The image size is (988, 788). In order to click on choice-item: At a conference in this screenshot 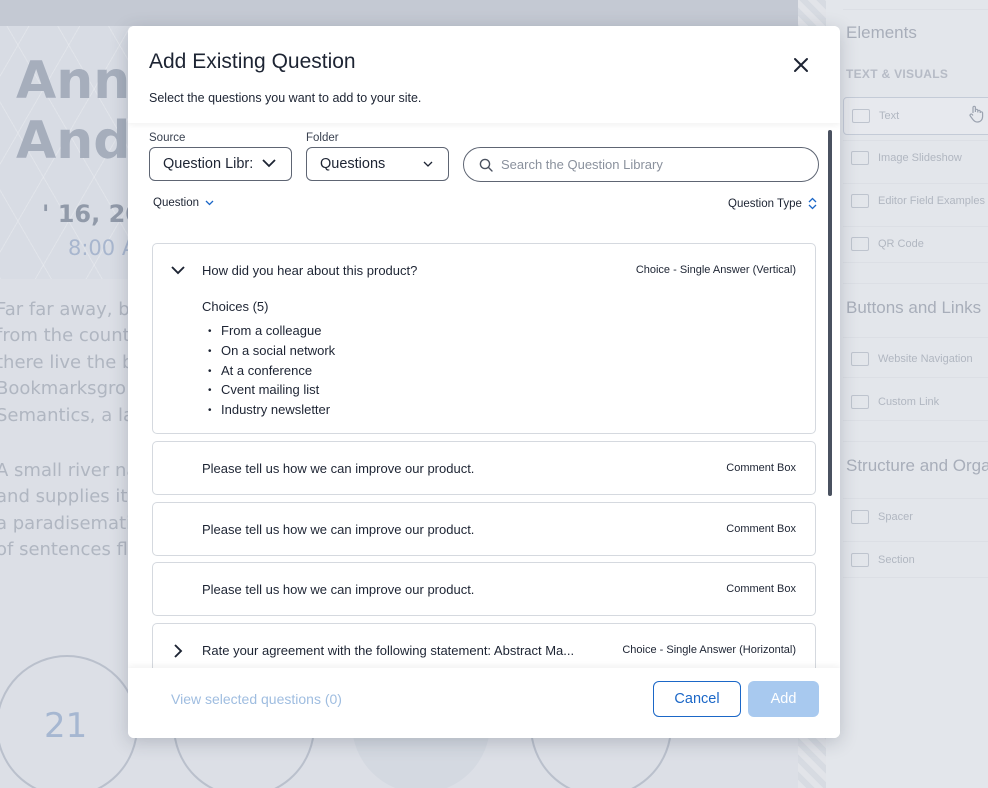, I will do `click(271, 372)`.